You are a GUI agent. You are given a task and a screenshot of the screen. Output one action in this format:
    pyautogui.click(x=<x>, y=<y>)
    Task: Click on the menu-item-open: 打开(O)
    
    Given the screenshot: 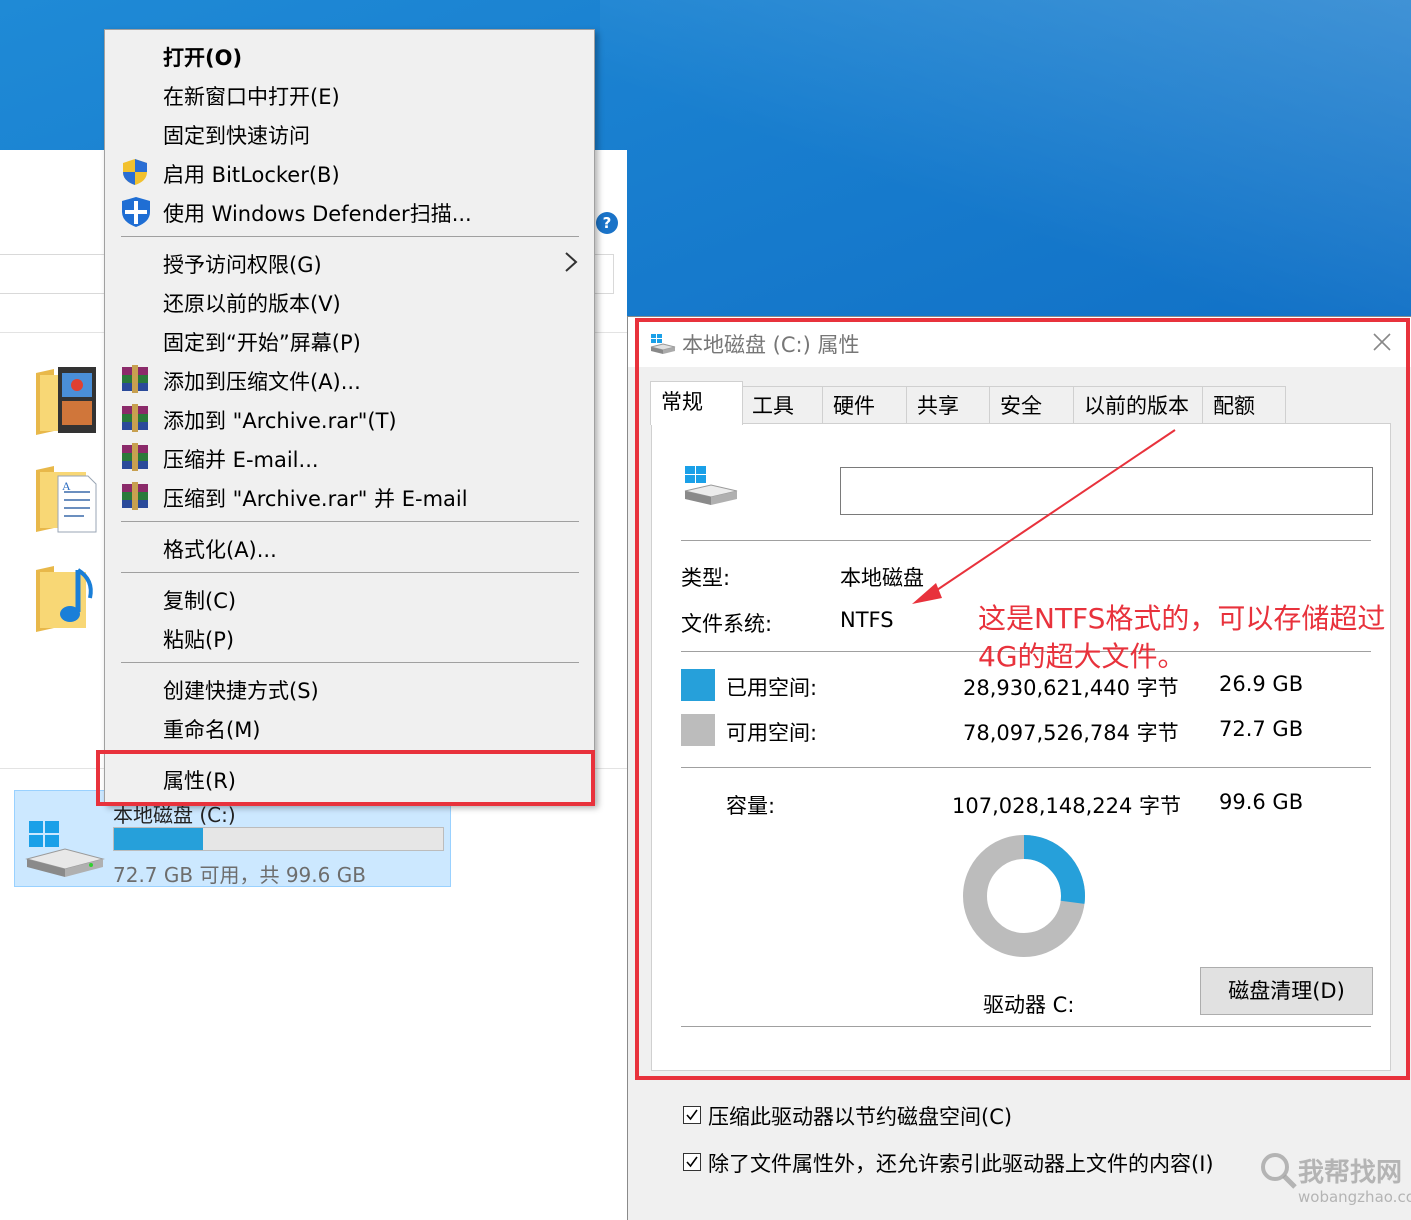 What is the action you would take?
    pyautogui.click(x=349, y=55)
    